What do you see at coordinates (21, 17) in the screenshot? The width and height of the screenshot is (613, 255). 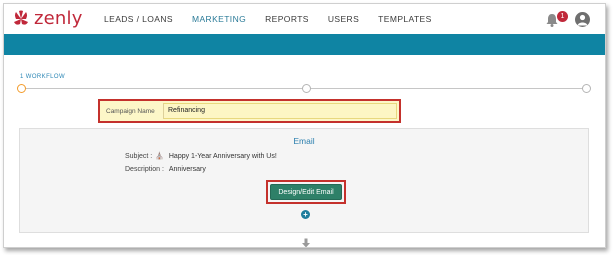 I see `zenly-flower-icon` at bounding box center [21, 17].